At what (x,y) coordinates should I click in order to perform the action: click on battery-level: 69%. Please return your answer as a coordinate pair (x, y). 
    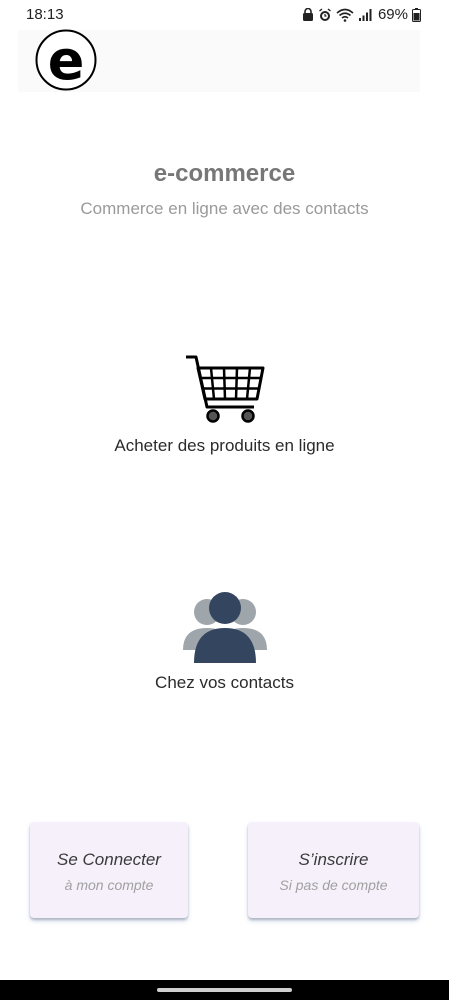
    Looking at the image, I should click on (392, 14).